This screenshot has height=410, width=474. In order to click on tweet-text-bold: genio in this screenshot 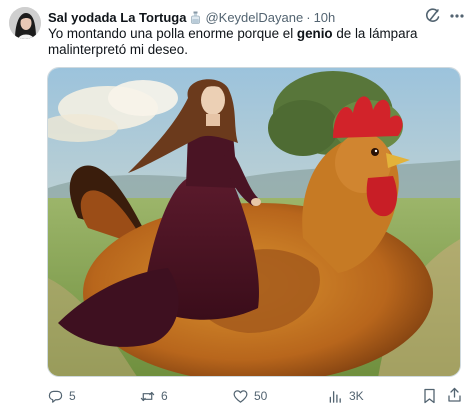, I will do `click(314, 33)`.